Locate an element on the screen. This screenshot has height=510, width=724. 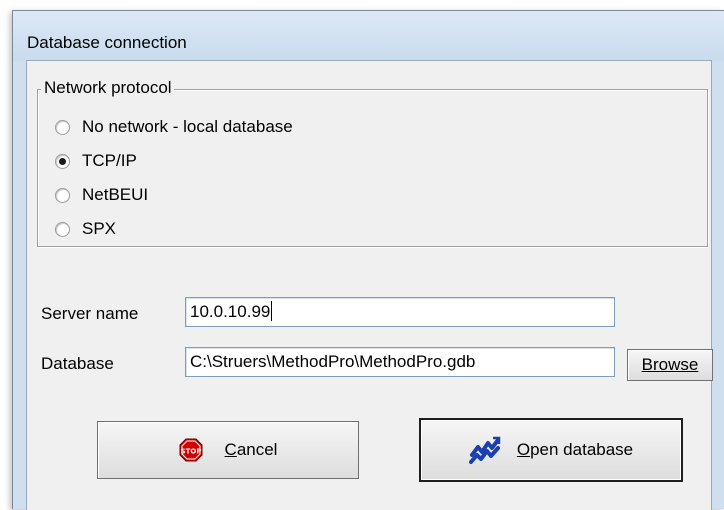
browse-button: Browse is located at coordinates (670, 365).